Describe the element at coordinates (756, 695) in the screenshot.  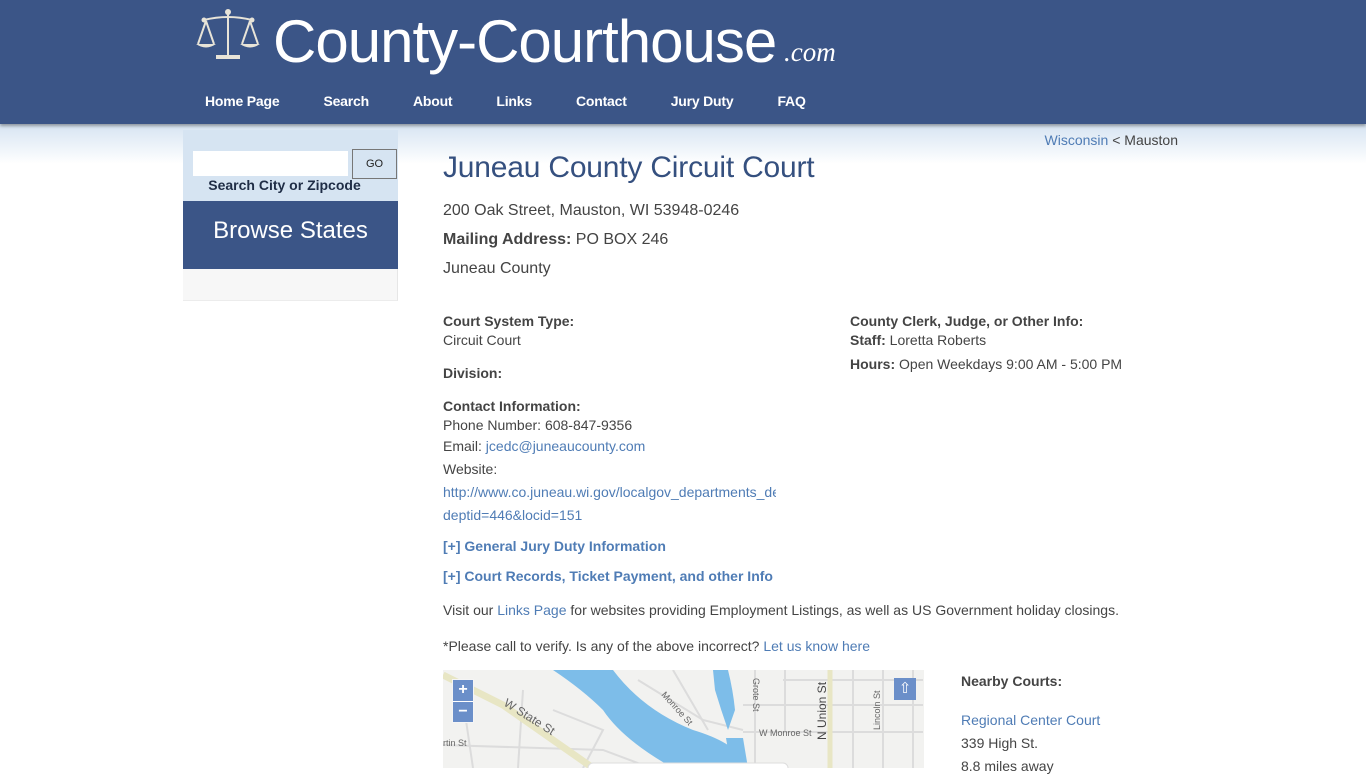
I see `map-label-grote-st: Grote St` at that location.